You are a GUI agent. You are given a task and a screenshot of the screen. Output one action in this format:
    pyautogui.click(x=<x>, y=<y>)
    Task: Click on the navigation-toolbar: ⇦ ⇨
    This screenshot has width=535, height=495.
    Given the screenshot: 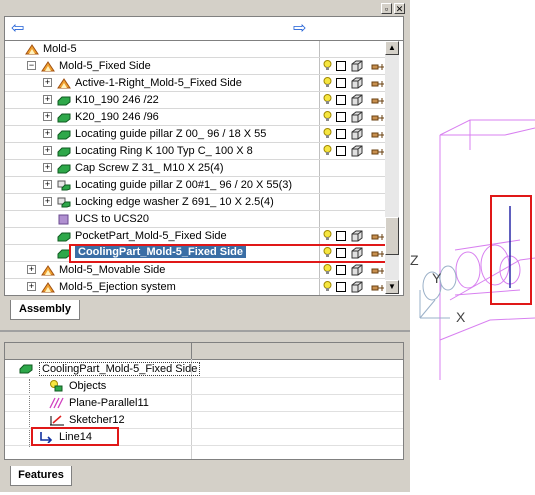 What is the action you would take?
    pyautogui.click(x=204, y=29)
    